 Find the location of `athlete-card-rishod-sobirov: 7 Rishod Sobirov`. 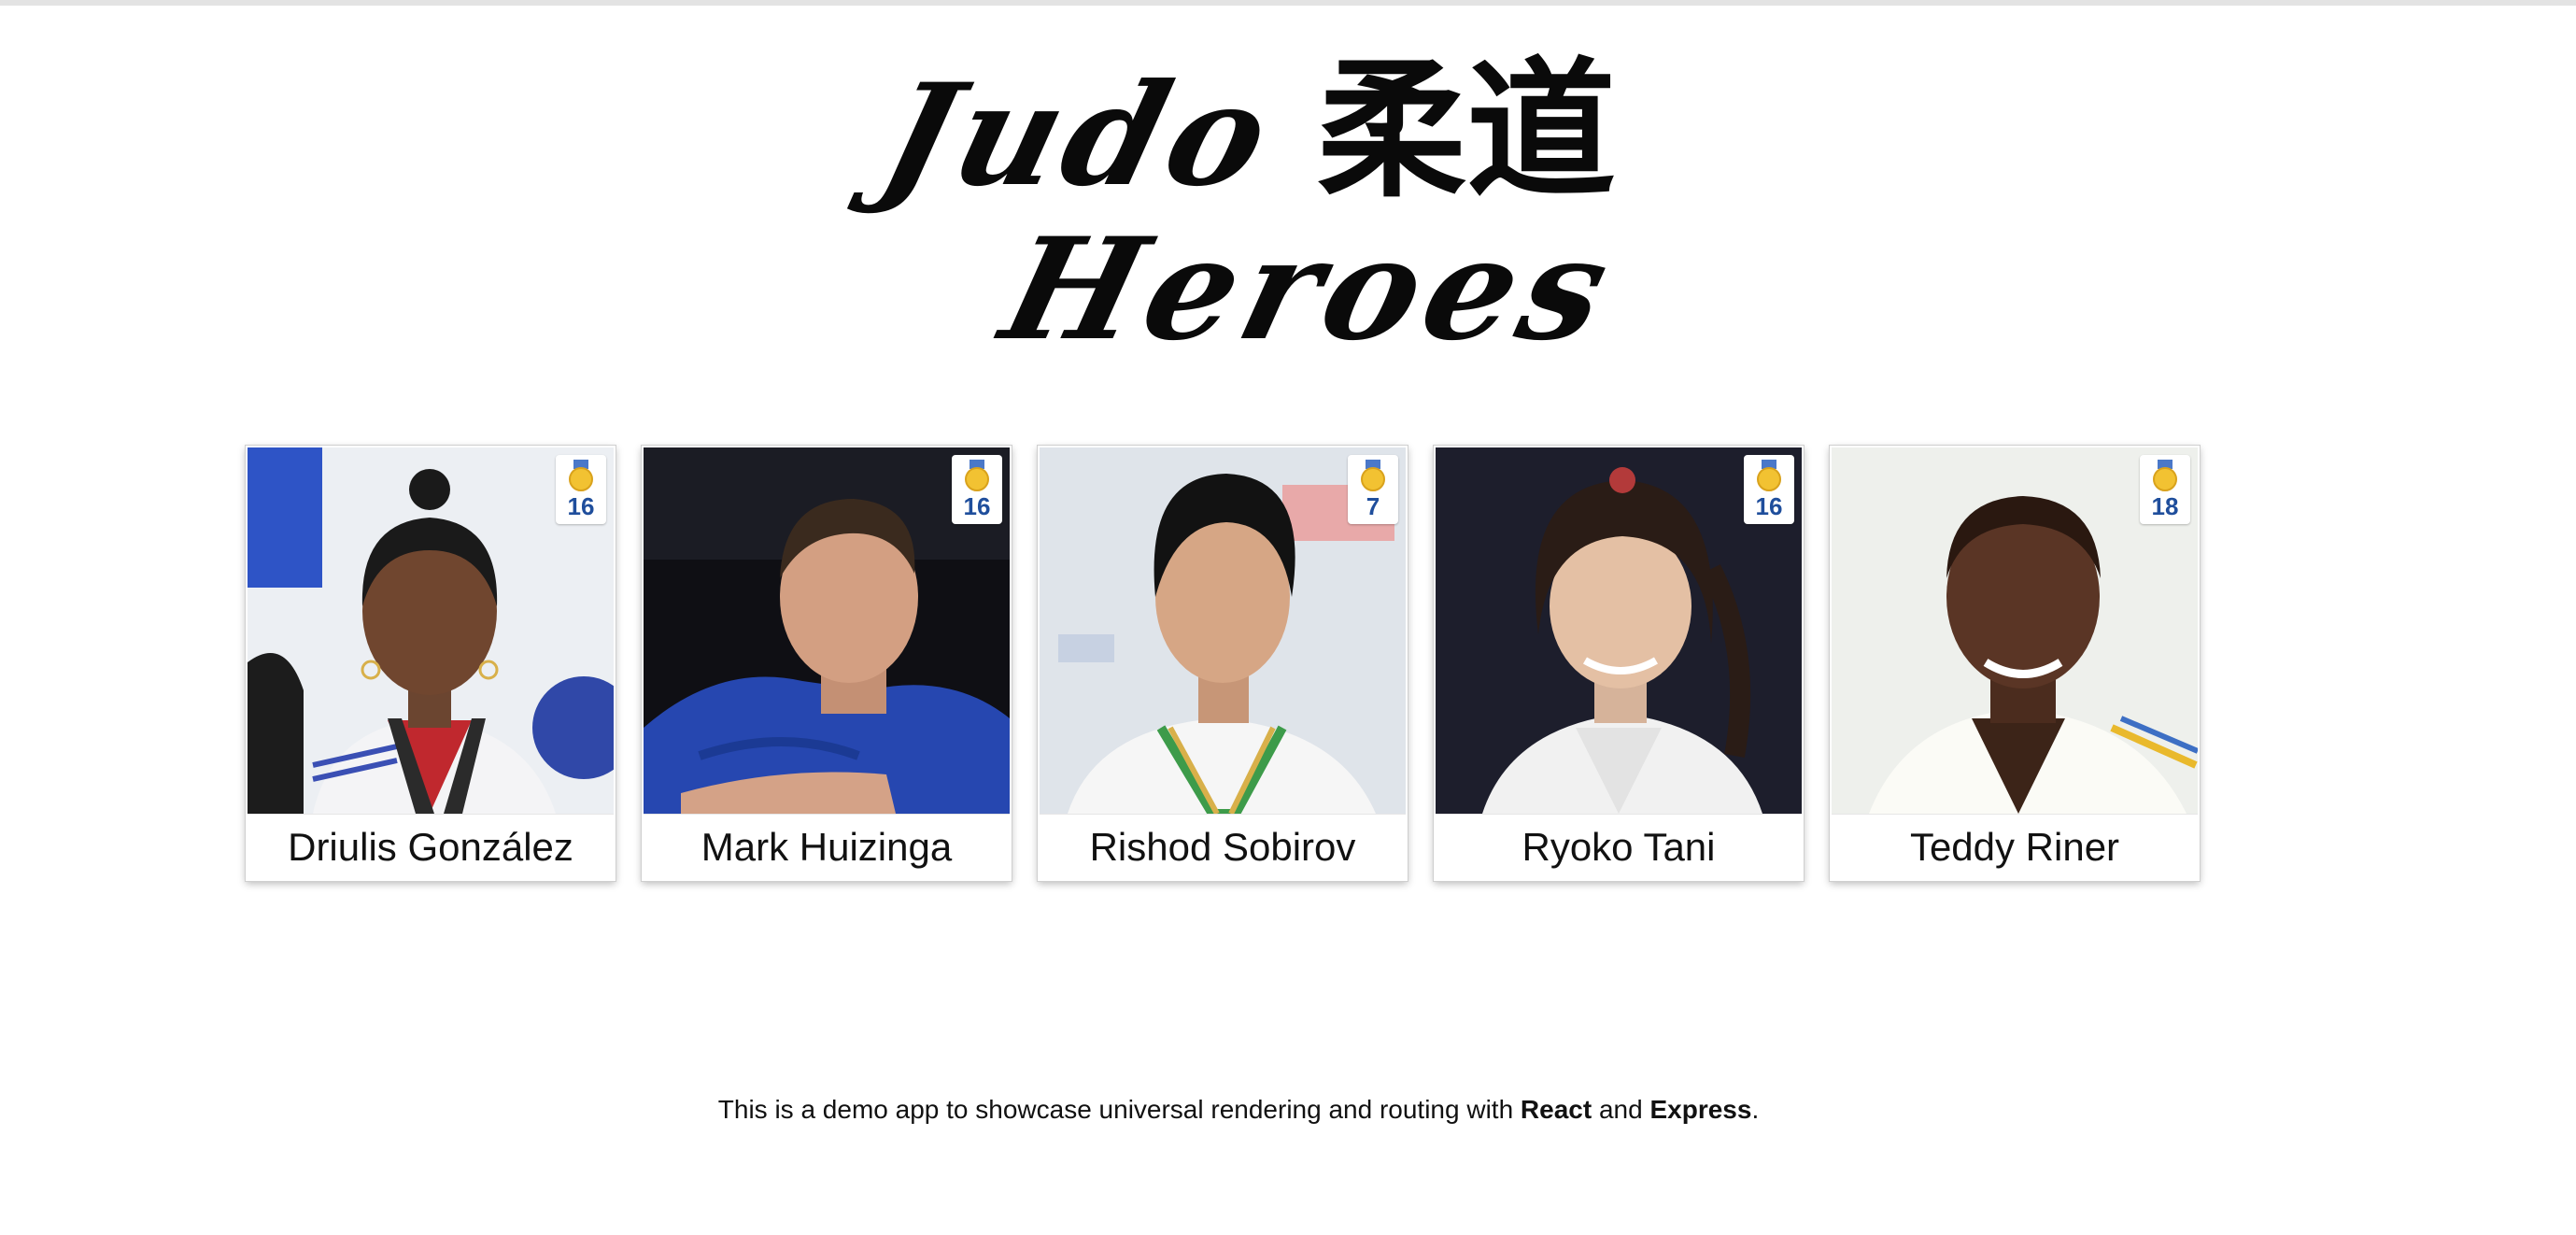

athlete-card-rishod-sobirov: 7 Rishod Sobirov is located at coordinates (1223, 663).